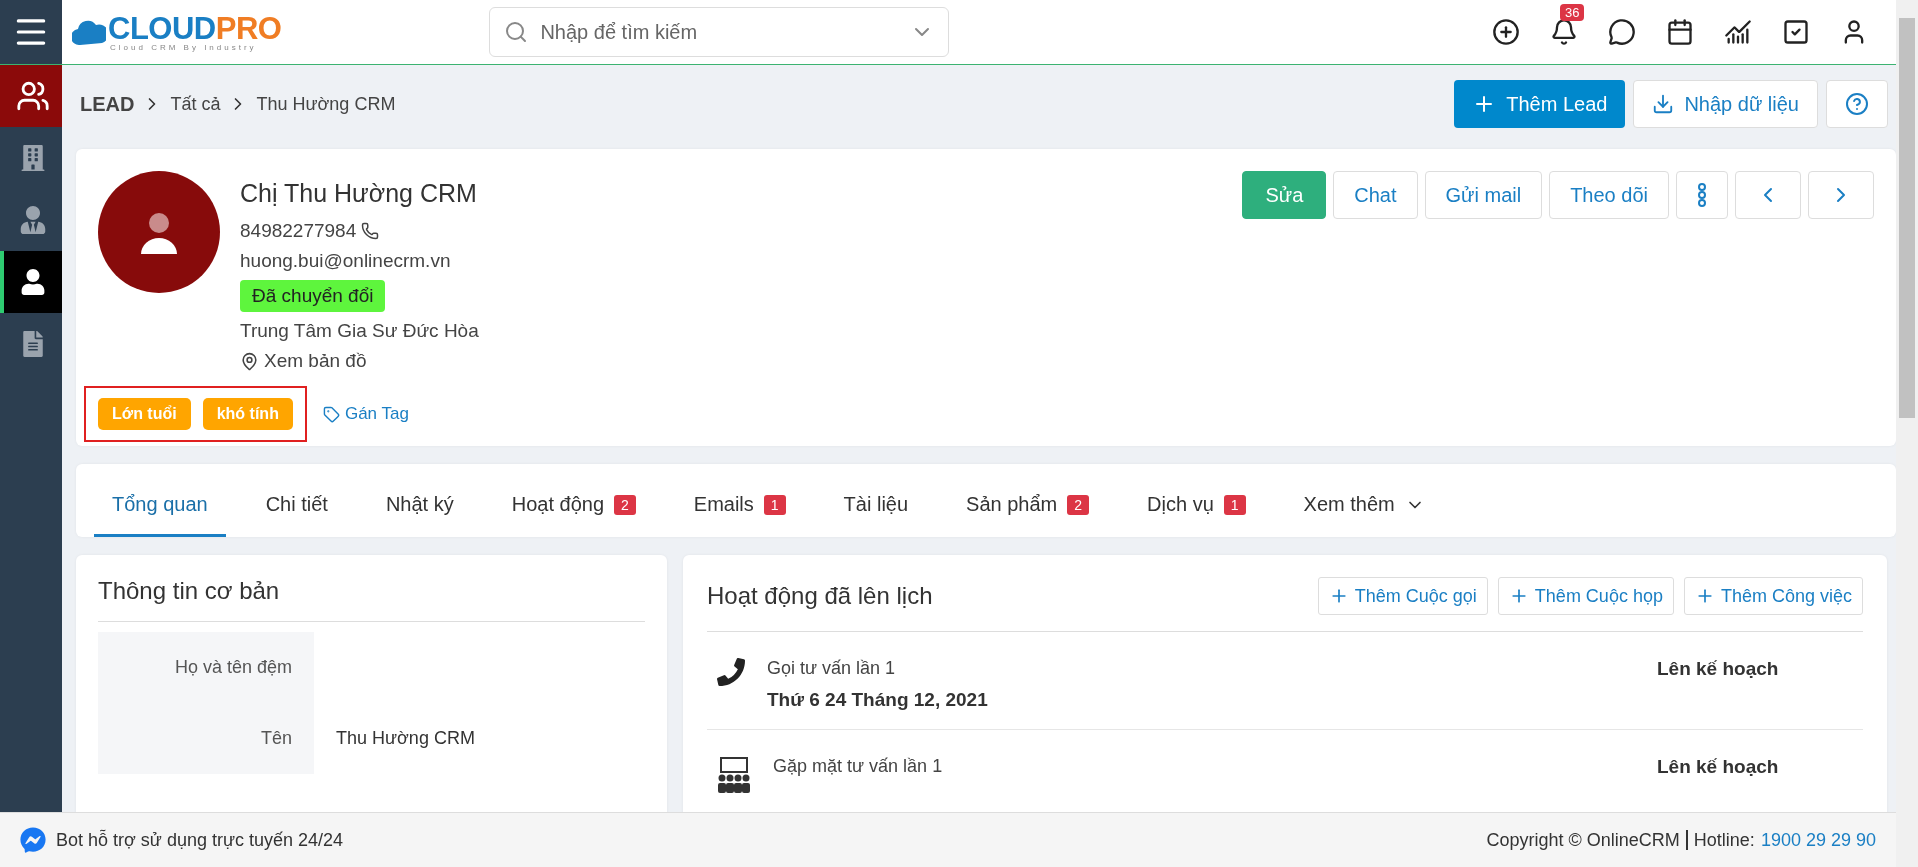 The width and height of the screenshot is (1918, 867). What do you see at coordinates (247, 414) in the screenshot?
I see `tag: khó tính` at bounding box center [247, 414].